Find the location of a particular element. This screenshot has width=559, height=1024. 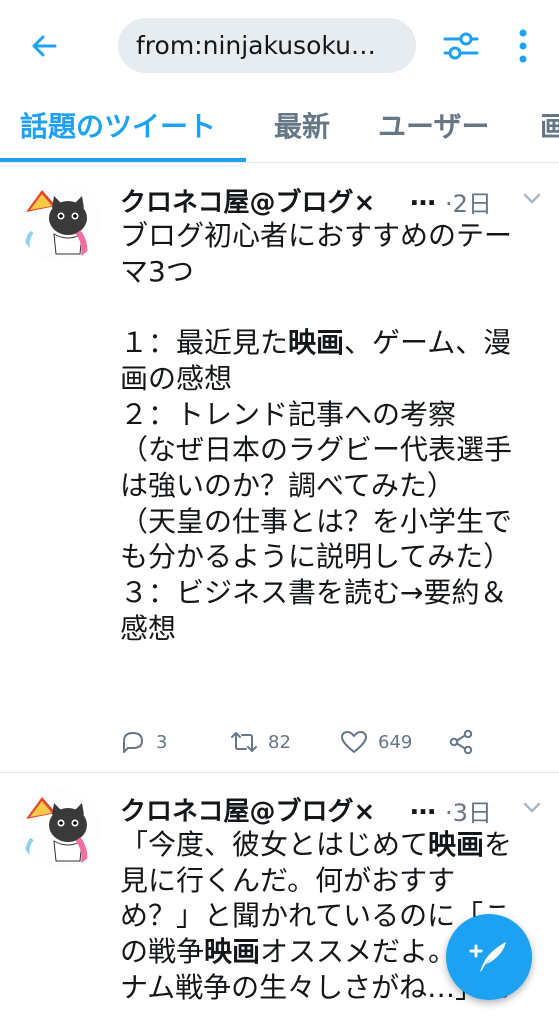

more-vertical-icon is located at coordinates (523, 46).